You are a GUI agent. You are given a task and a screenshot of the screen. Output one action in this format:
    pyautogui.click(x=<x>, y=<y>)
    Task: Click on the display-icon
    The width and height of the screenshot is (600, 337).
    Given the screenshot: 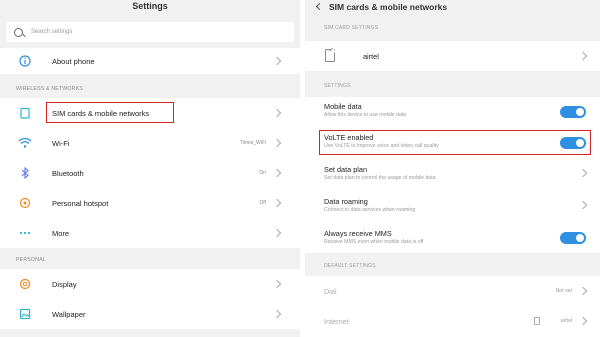 What is the action you would take?
    pyautogui.click(x=25, y=284)
    